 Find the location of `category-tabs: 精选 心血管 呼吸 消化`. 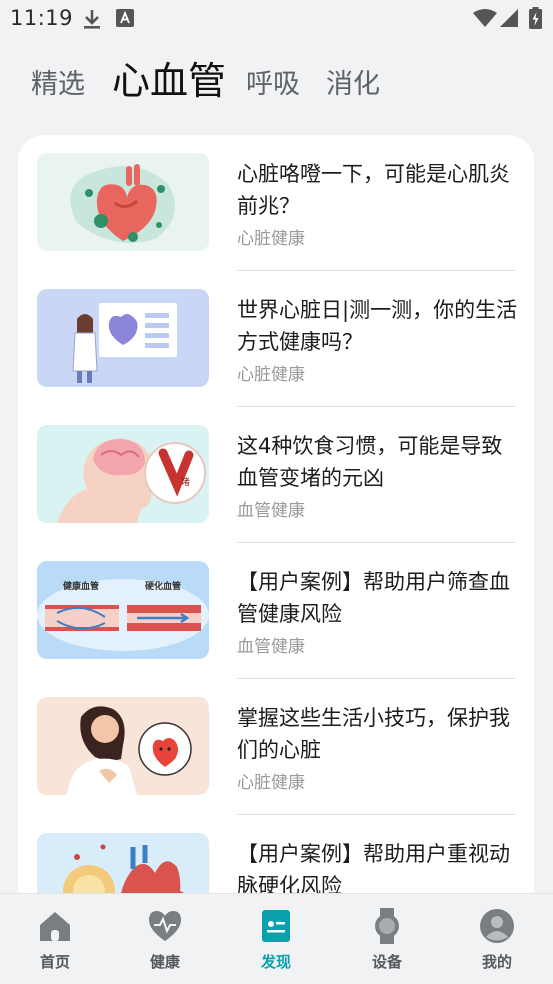

category-tabs: 精选 心血管 呼吸 消化 is located at coordinates (276, 85).